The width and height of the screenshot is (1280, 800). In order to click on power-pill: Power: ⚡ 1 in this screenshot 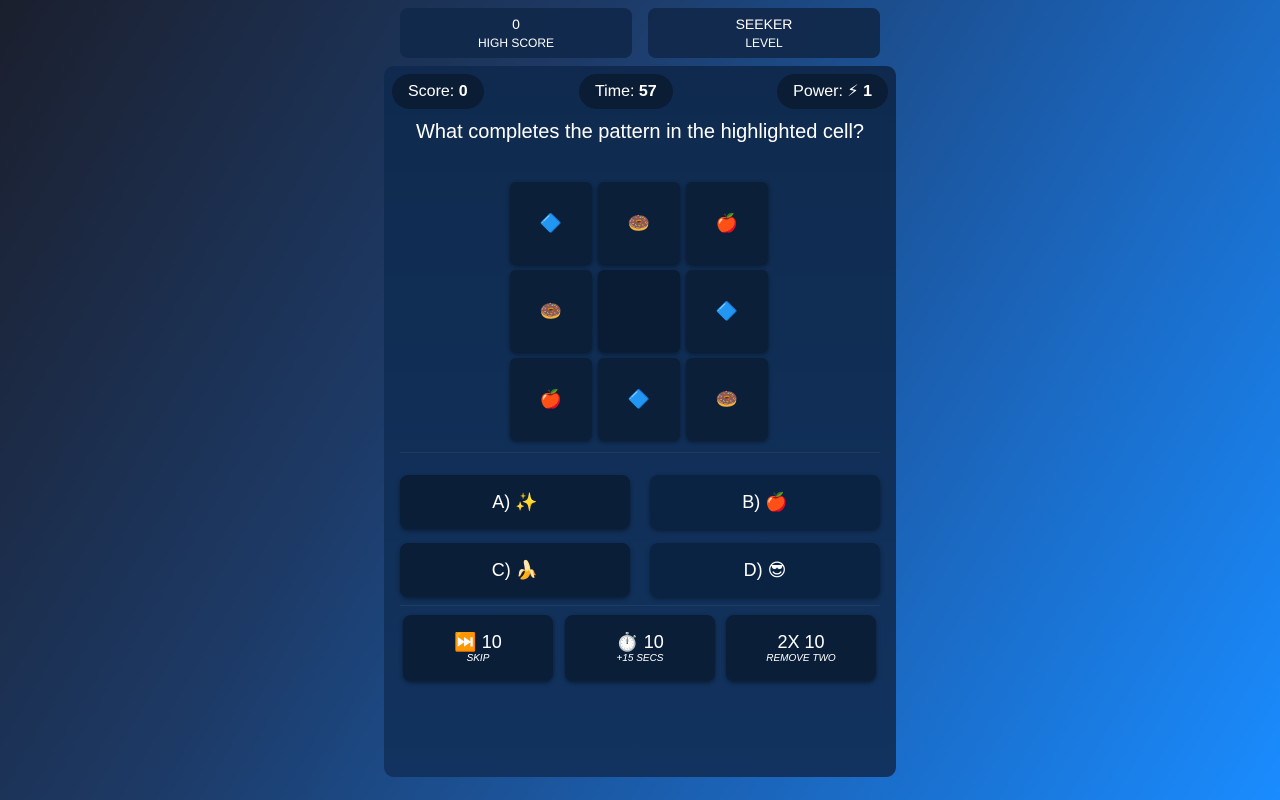, I will do `click(832, 91)`.